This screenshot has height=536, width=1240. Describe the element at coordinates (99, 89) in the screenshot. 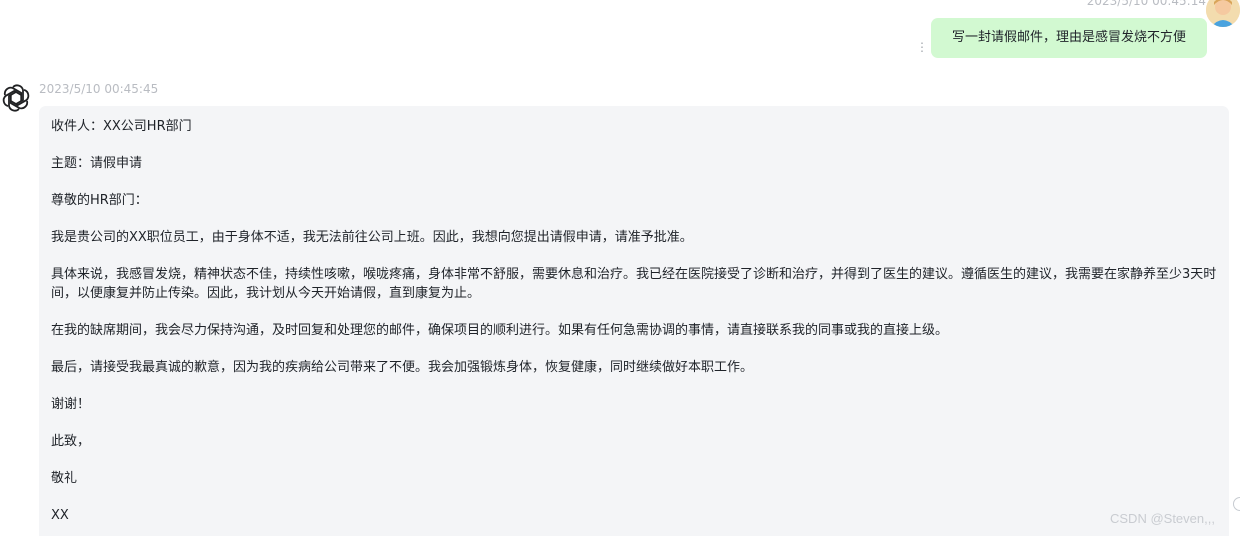

I see `bot-message-timestamp: 2023/5/10 00:45:45` at that location.